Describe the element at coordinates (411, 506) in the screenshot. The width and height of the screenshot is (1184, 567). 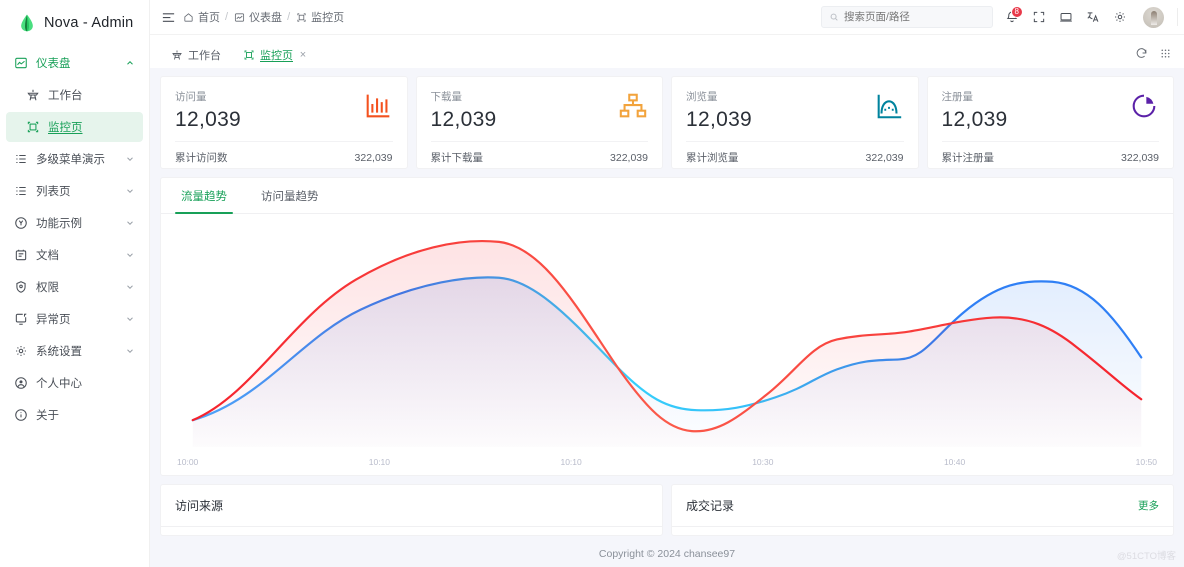
I see `panel-header: 访问来源` at that location.